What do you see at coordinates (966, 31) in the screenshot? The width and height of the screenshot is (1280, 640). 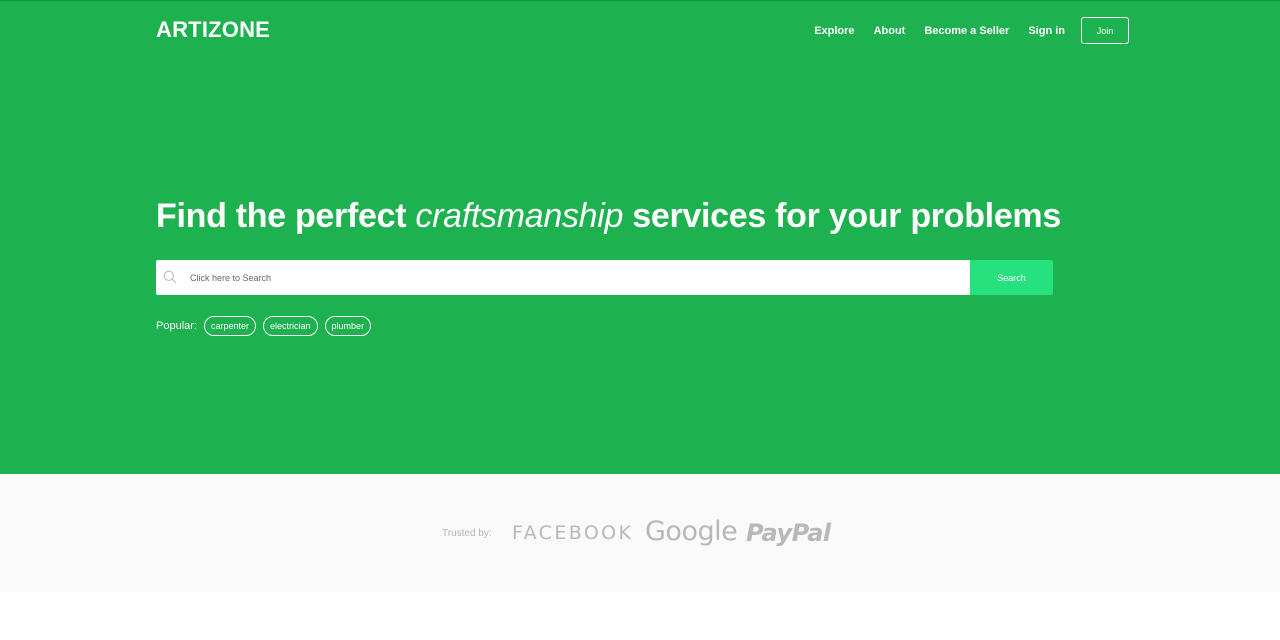 I see `nav-link-become-seller: Become a Seller` at bounding box center [966, 31].